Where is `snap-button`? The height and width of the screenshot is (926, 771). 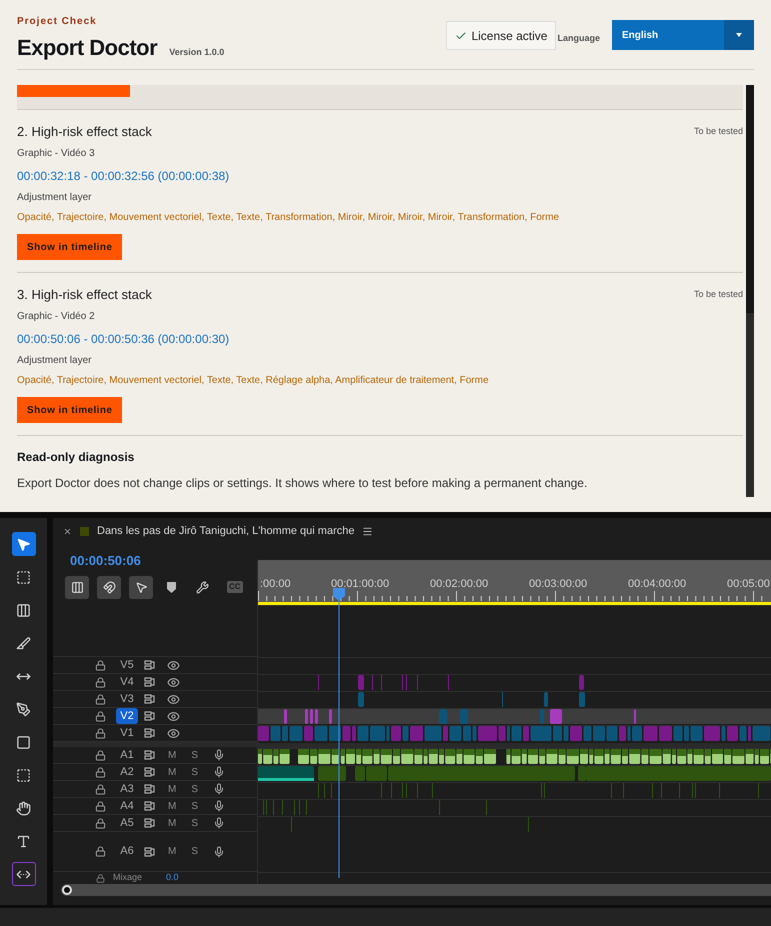
snap-button is located at coordinates (109, 587).